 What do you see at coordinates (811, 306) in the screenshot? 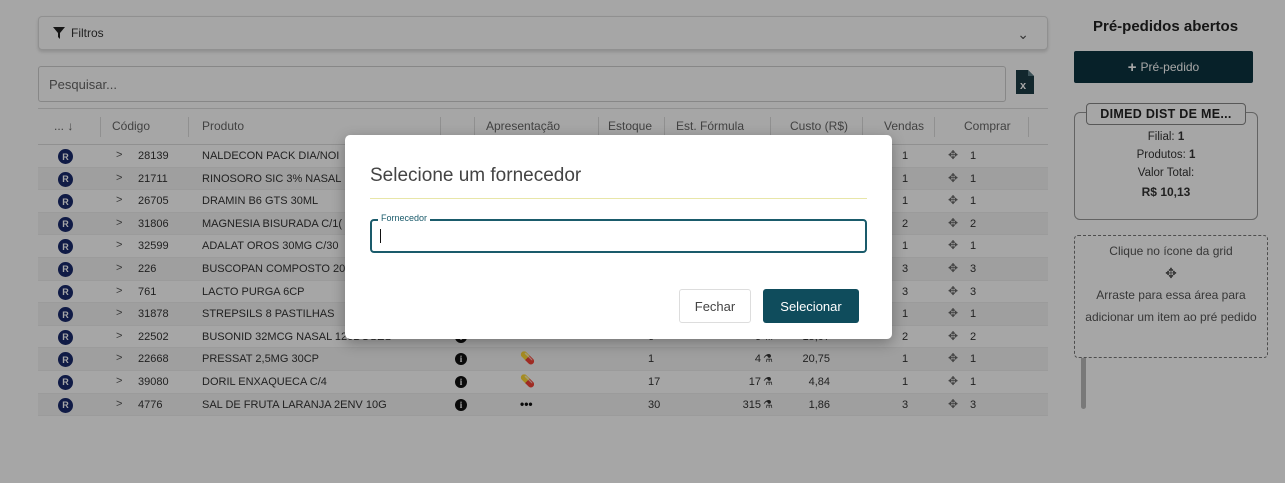
I see `select-button: Selecionar` at bounding box center [811, 306].